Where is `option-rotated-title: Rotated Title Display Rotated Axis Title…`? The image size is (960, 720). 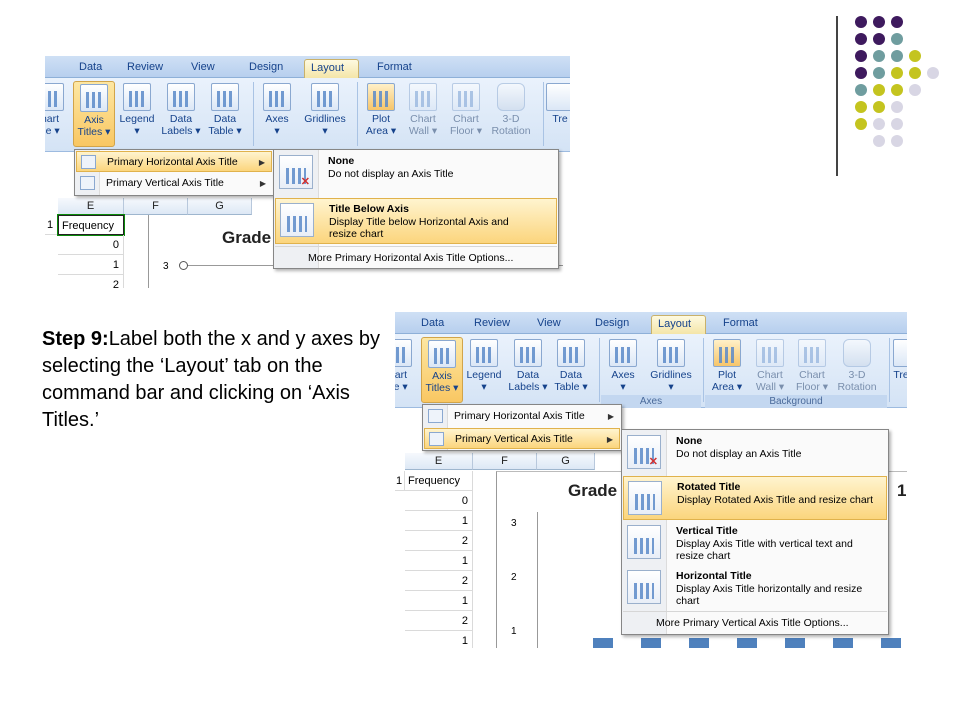 option-rotated-title: Rotated Title Display Rotated Axis Title… is located at coordinates (755, 498).